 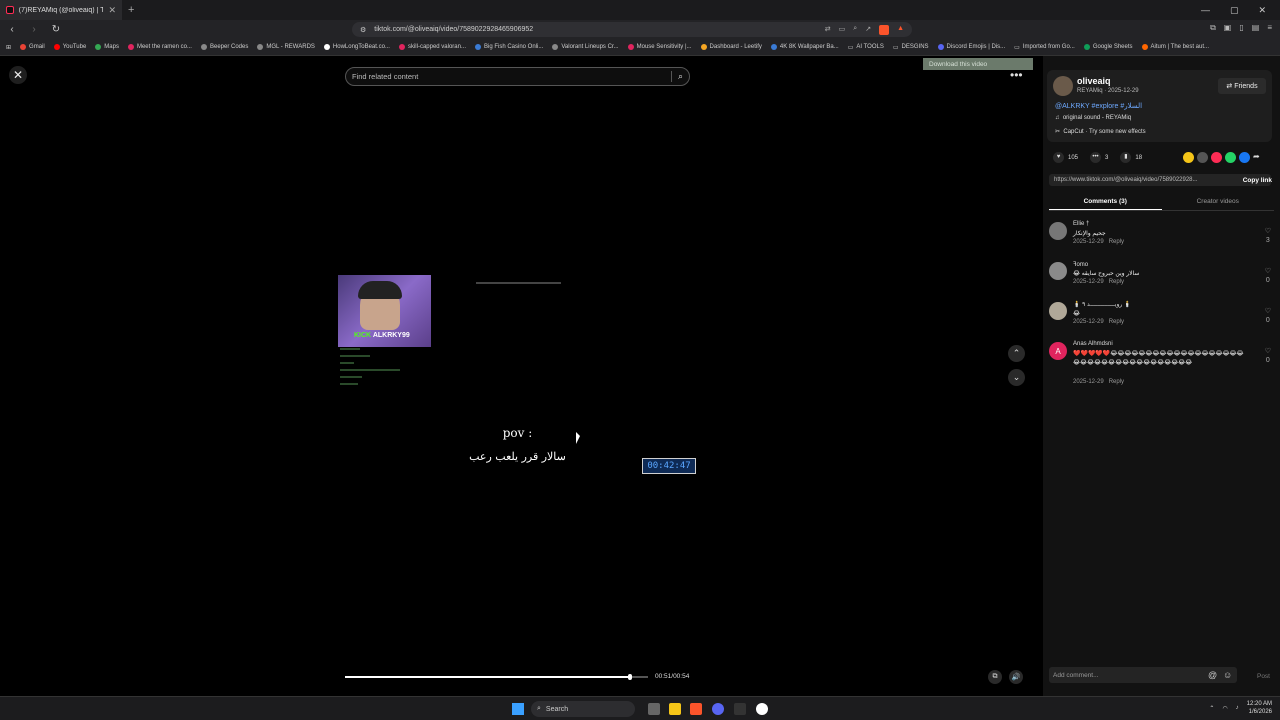 What do you see at coordinates (1268, 236) in the screenshot?
I see `comment-like: ♡ 3` at bounding box center [1268, 236].